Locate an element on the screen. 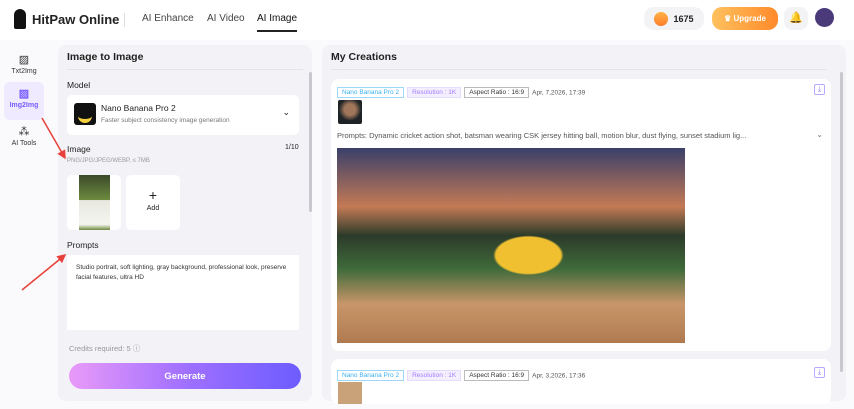 The height and width of the screenshot is (409, 854). annotation-arrows is located at coordinates (44, 204).